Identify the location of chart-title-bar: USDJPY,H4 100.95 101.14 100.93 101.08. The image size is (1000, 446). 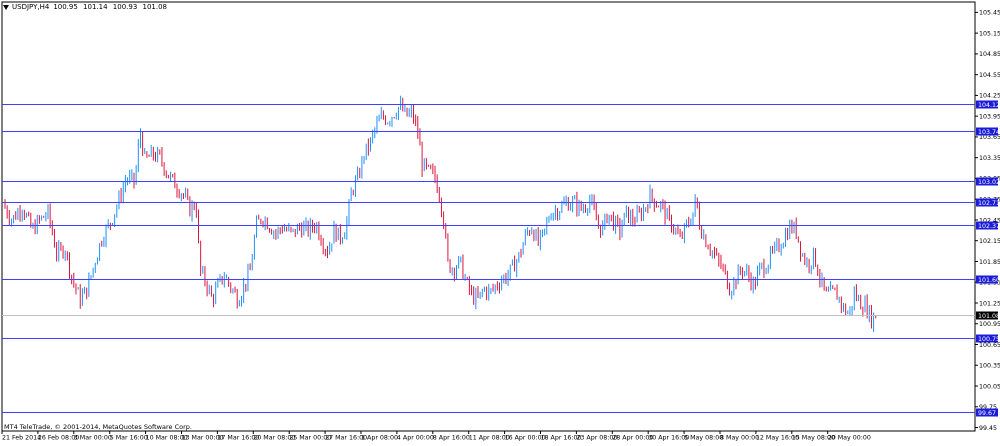
(86, 7).